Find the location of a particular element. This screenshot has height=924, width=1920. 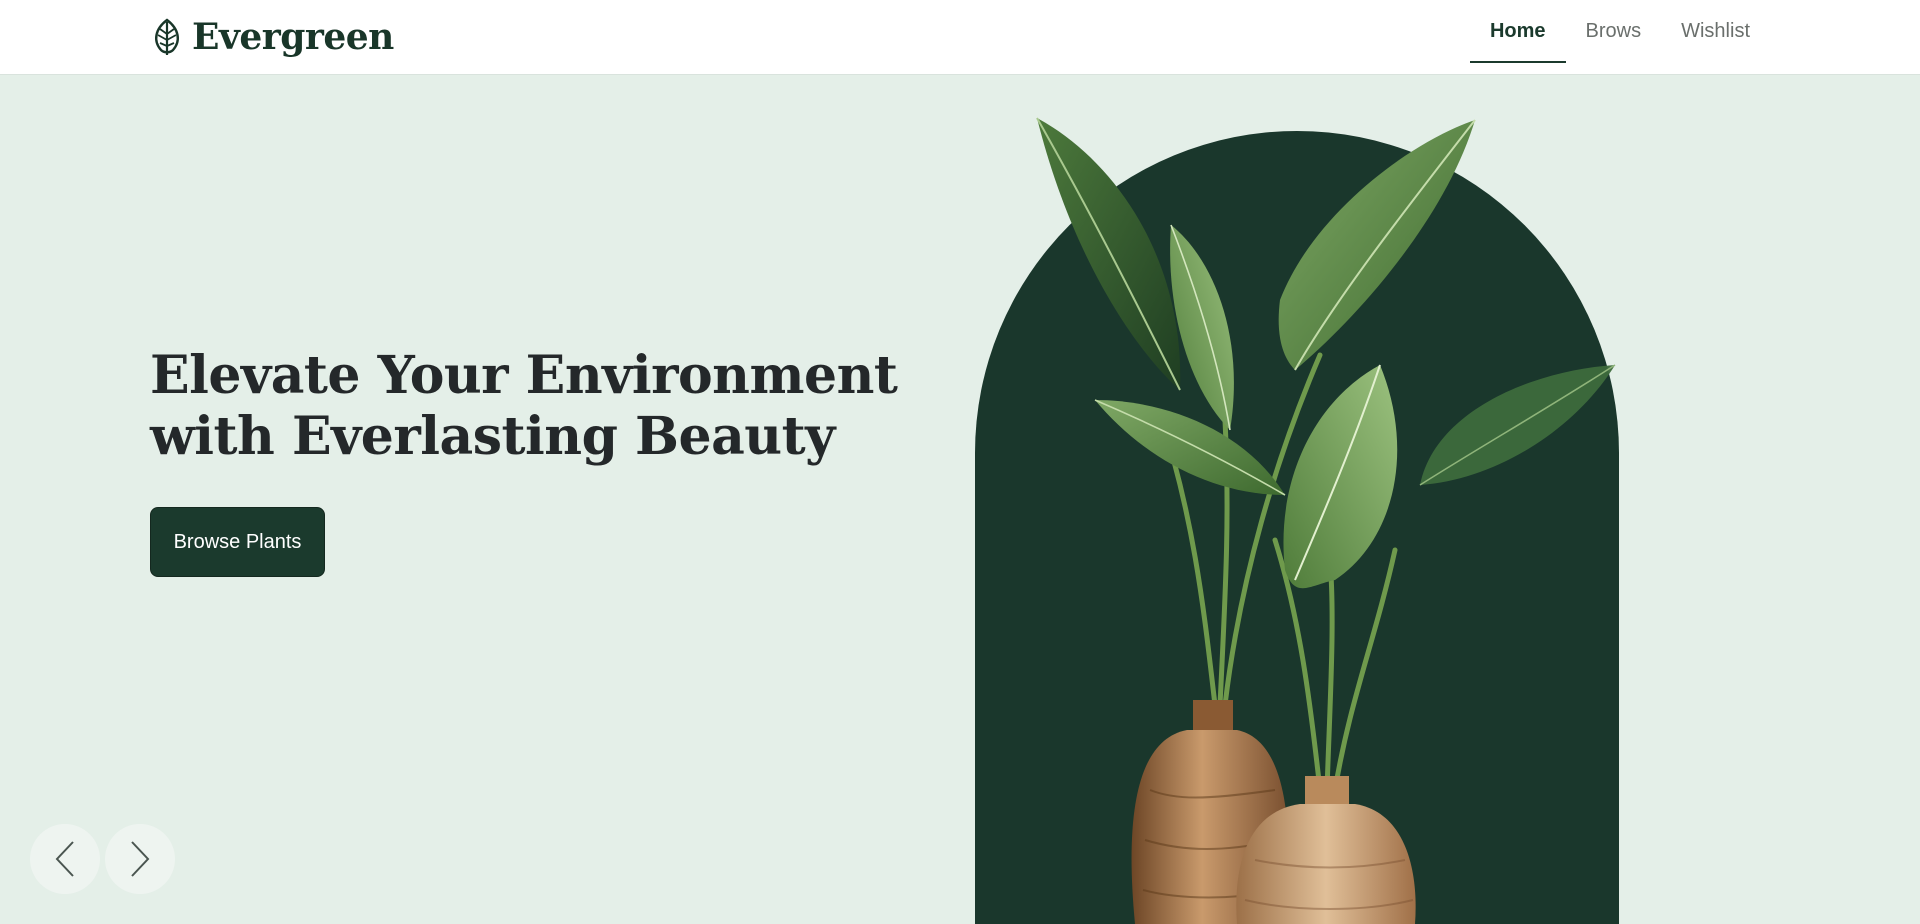

browse-plants-button: Browse Plants is located at coordinates (237, 542).